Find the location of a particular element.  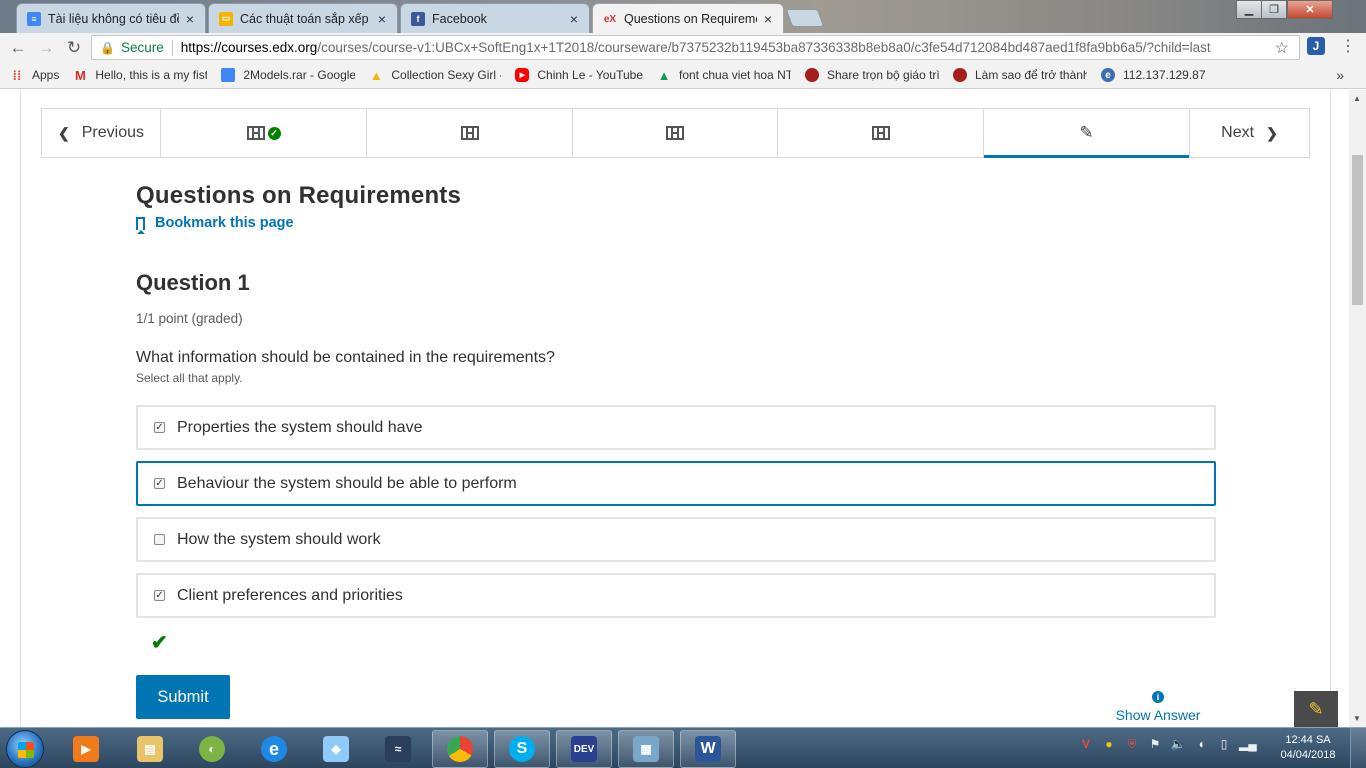

bookmark-item: 2Models.rar - Google is located at coordinates (288, 75).